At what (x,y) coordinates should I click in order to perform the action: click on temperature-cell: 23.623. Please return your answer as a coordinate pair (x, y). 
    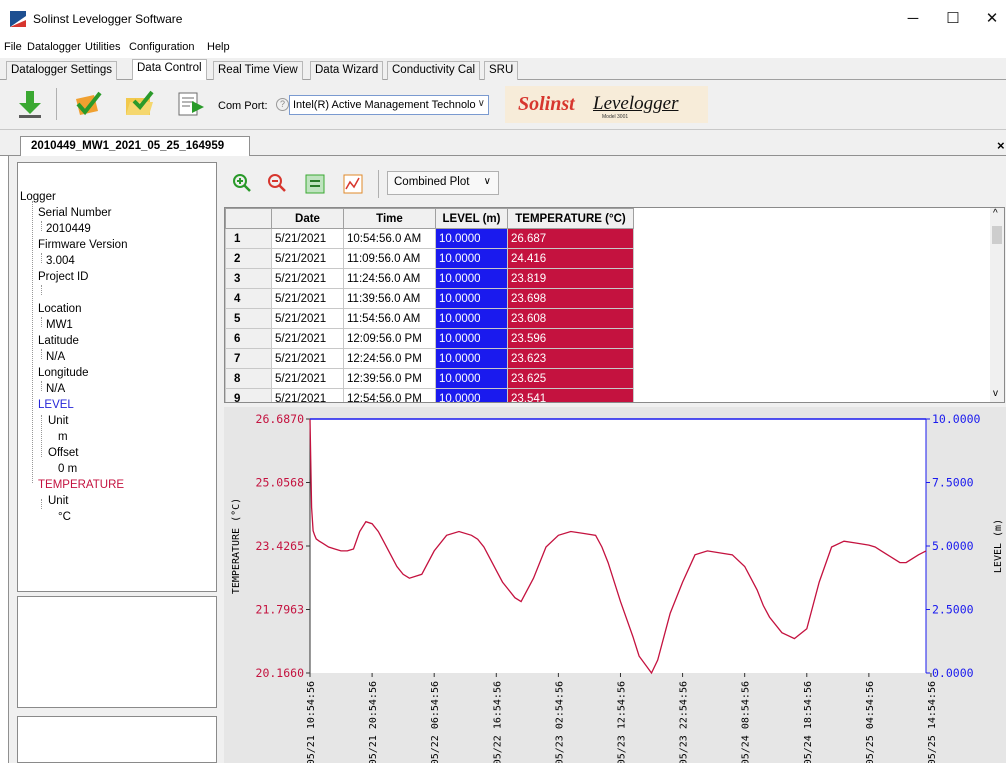
    Looking at the image, I should click on (570, 358).